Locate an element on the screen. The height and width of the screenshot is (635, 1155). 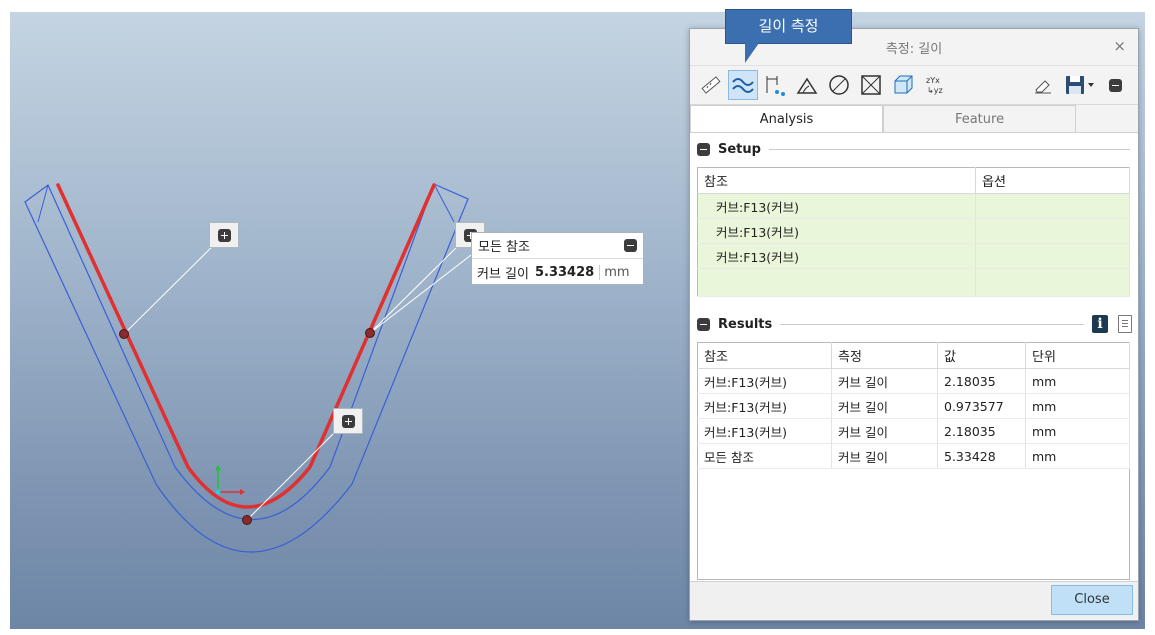
info-icon: i is located at coordinates (1100, 324).